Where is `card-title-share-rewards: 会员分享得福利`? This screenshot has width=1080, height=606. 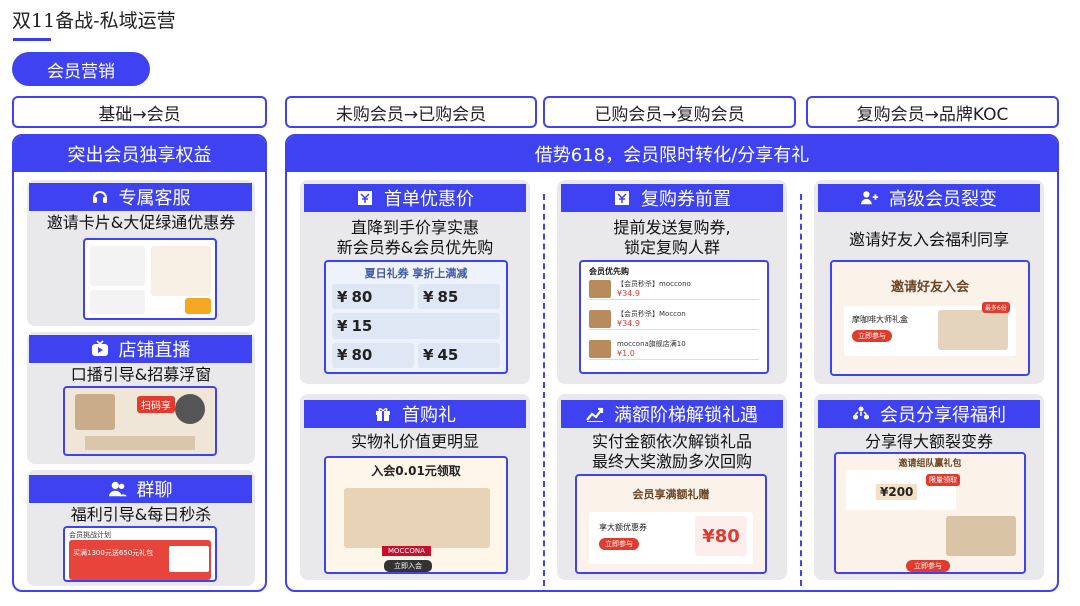
card-title-share-rewards: 会员分享得福利 is located at coordinates (929, 414).